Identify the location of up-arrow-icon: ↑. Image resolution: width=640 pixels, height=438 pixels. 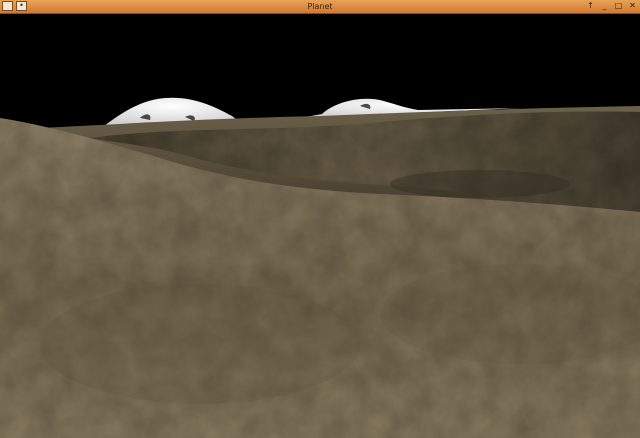
(590, 6).